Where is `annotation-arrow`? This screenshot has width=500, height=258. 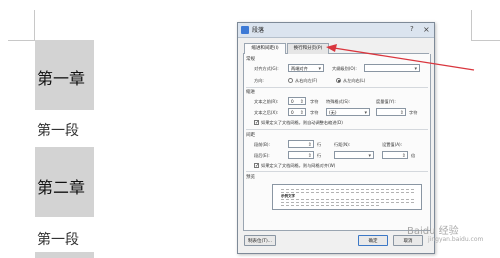
annotation-arrow is located at coordinates (400, 57).